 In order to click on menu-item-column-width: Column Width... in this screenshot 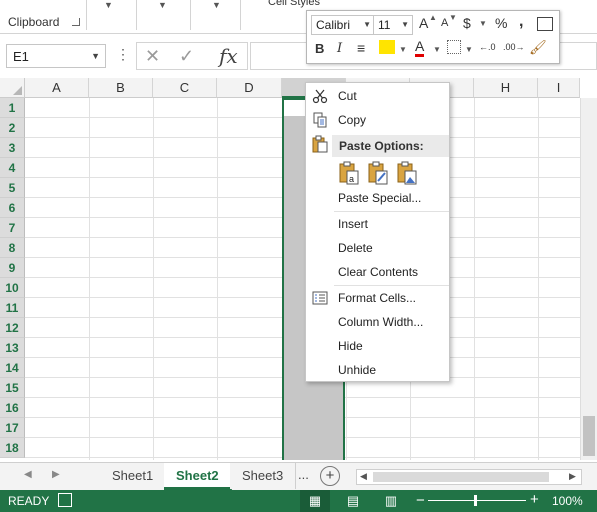, I will do `click(377, 322)`.